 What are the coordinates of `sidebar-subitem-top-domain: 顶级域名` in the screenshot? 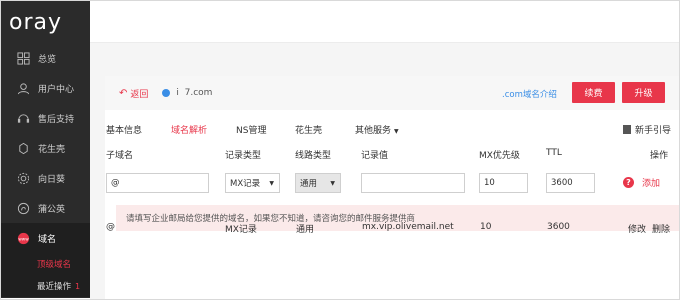 It's located at (45, 264).